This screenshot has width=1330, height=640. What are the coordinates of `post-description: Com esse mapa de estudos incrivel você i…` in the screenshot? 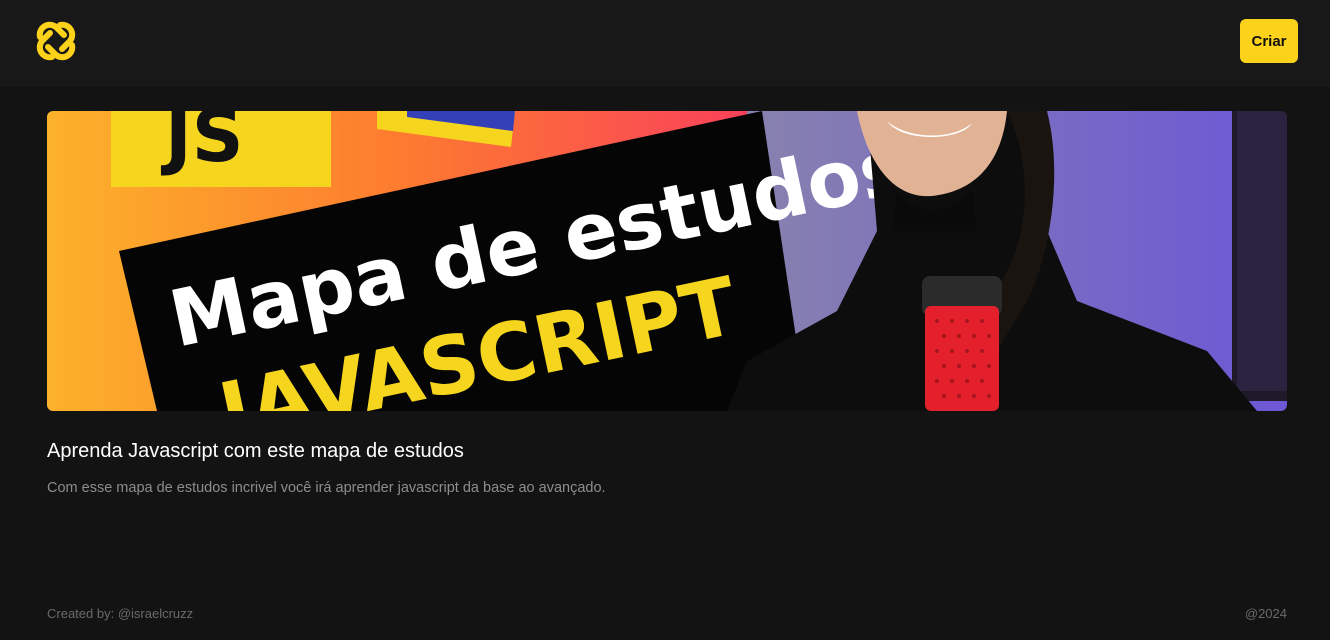 It's located at (326, 488).